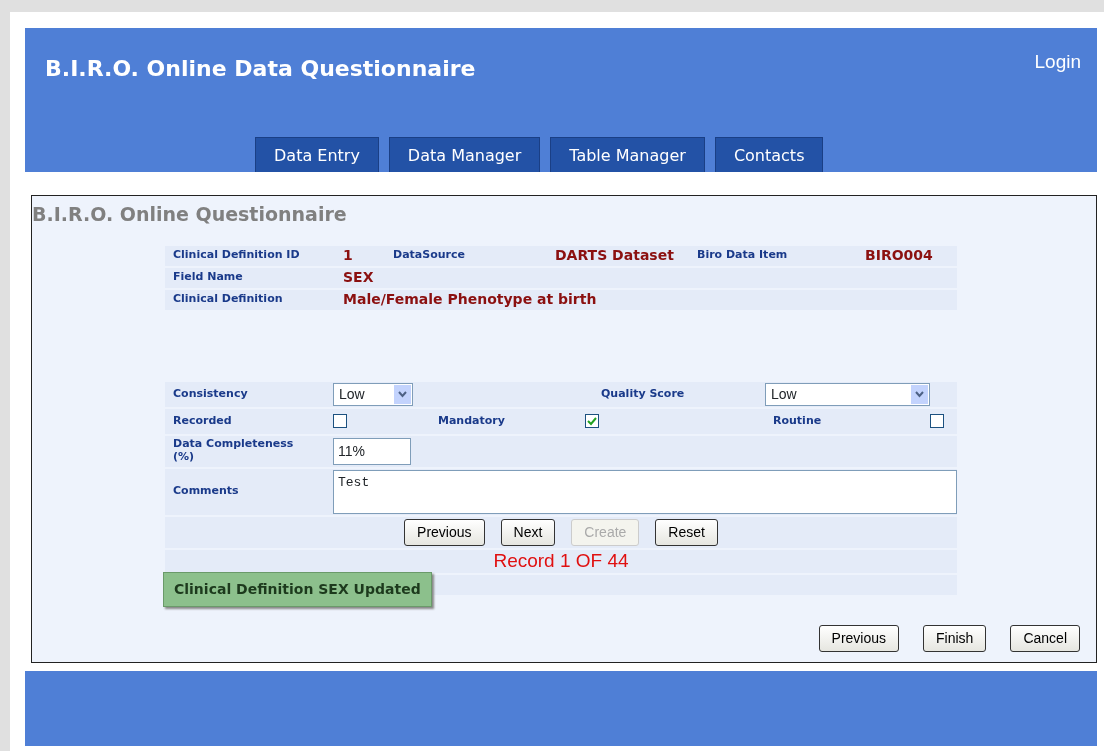 This screenshot has height=751, width=1104. Describe the element at coordinates (769, 154) in the screenshot. I see `nav-tab: Contacts` at that location.